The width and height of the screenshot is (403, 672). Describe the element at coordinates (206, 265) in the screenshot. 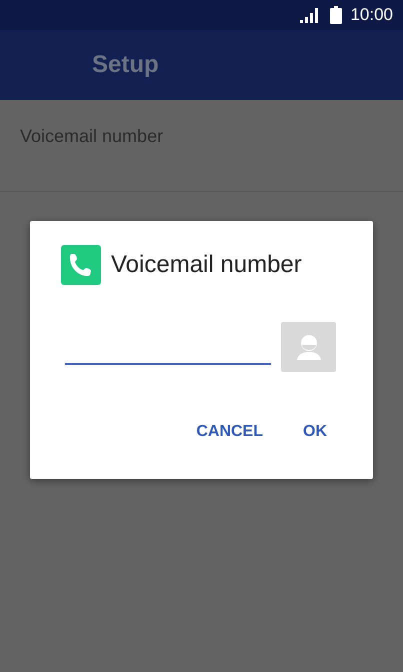

I see `dialog-title: Voicemail number` at that location.